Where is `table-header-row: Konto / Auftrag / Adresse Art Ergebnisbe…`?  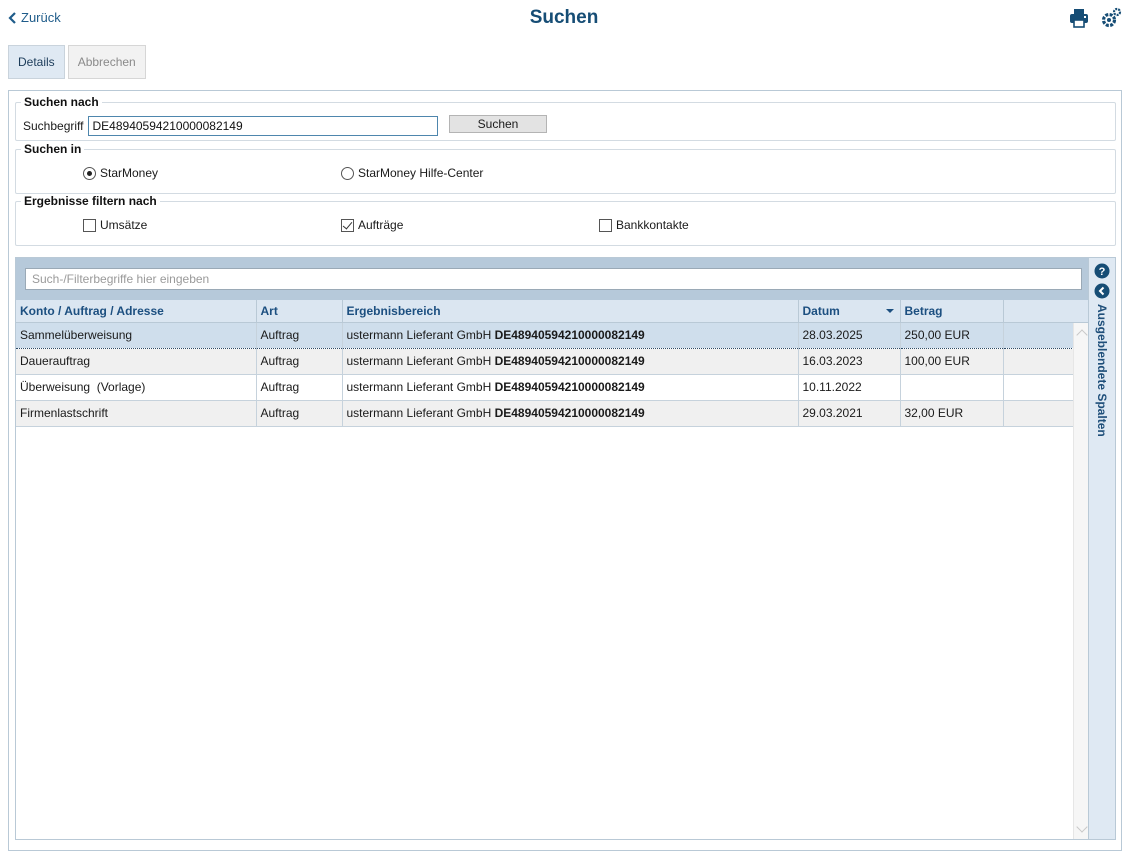
table-header-row: Konto / Auftrag / Adresse Art Ergebnisbe… is located at coordinates (553, 311).